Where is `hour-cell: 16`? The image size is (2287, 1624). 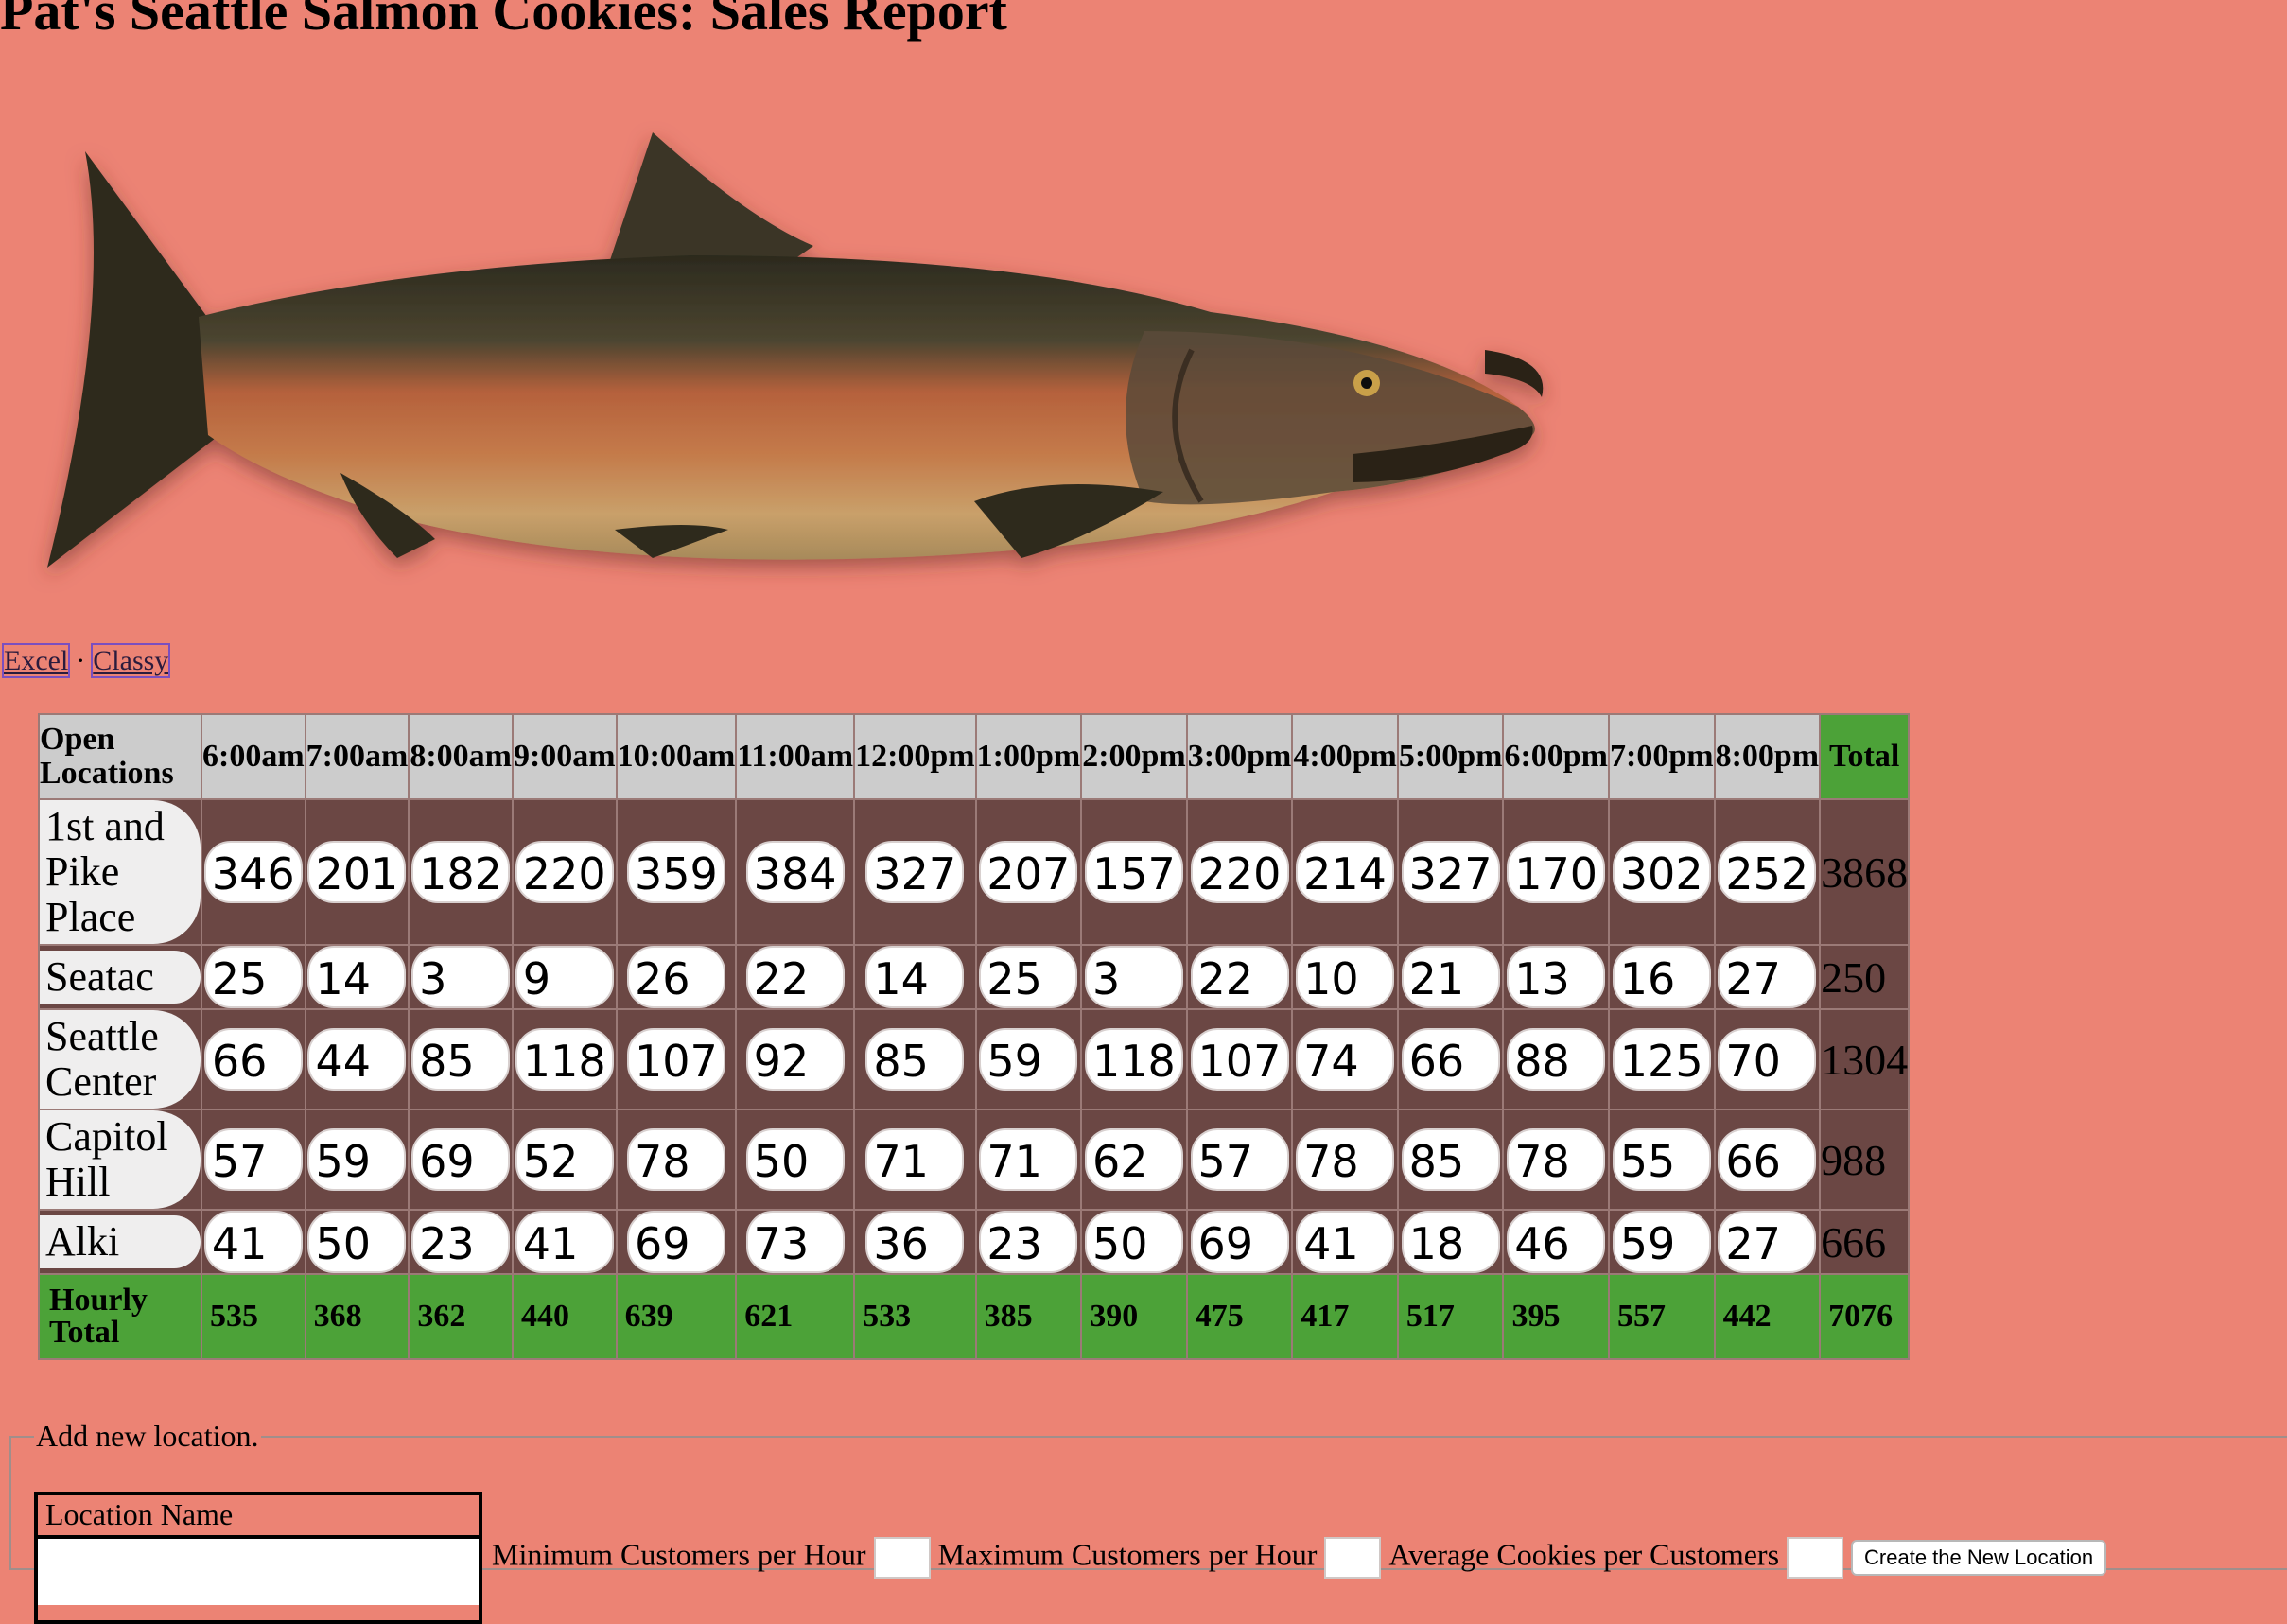
hour-cell: 16 is located at coordinates (1662, 977).